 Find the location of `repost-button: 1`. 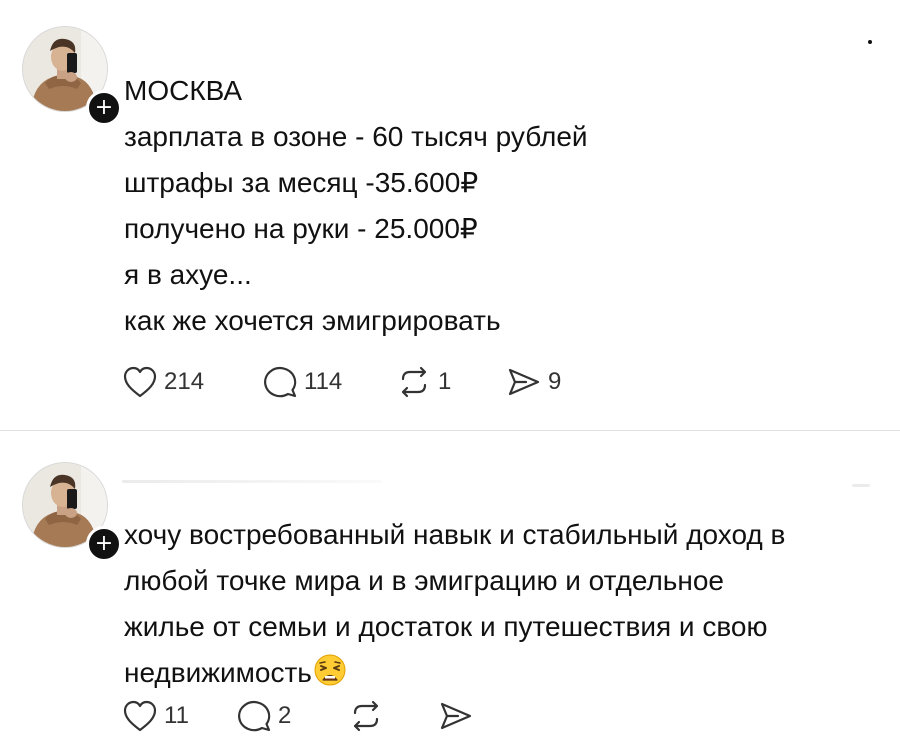

repost-button: 1 is located at coordinates (451, 382).